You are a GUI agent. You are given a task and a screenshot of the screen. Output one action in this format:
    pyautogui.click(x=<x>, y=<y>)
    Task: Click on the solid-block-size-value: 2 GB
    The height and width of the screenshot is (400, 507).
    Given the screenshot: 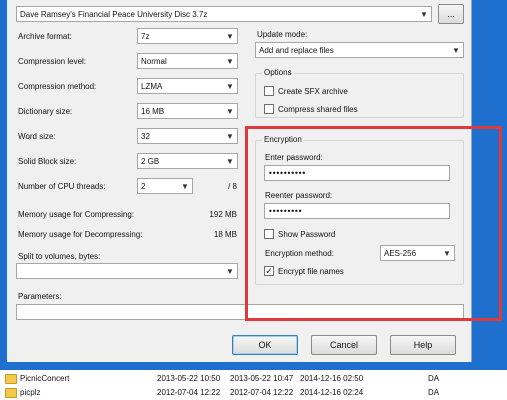 What is the action you would take?
    pyautogui.click(x=150, y=161)
    